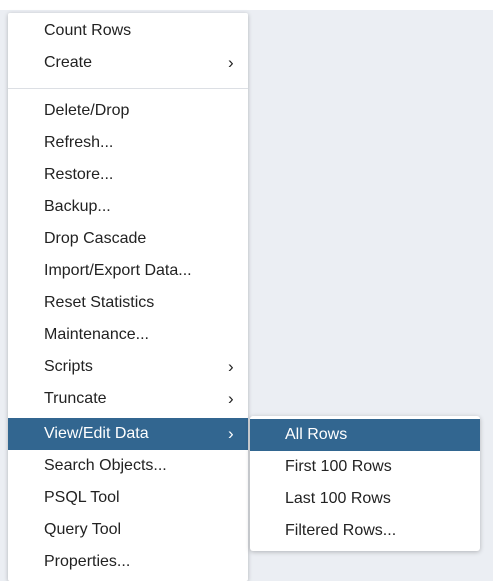  What do you see at coordinates (128, 63) in the screenshot?
I see `menu-item-create: Create ›` at bounding box center [128, 63].